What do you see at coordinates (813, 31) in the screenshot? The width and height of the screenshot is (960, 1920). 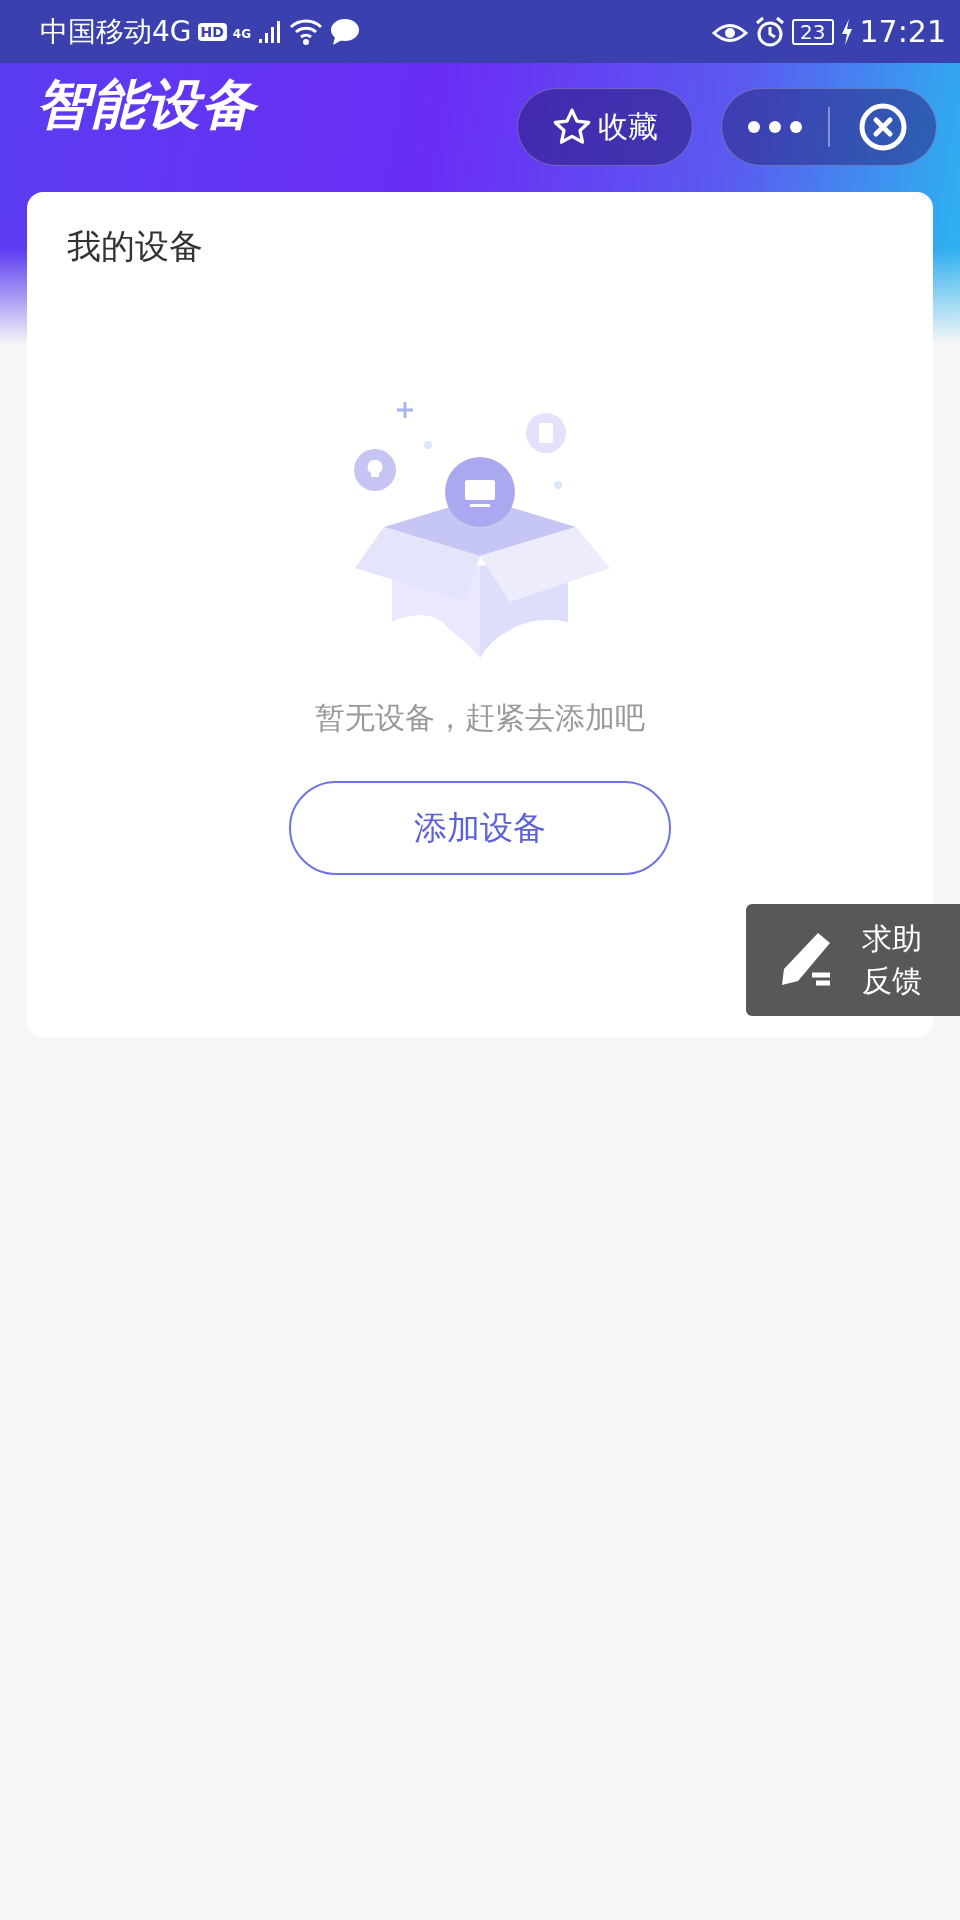 I see `battery-level-label: 23` at bounding box center [813, 31].